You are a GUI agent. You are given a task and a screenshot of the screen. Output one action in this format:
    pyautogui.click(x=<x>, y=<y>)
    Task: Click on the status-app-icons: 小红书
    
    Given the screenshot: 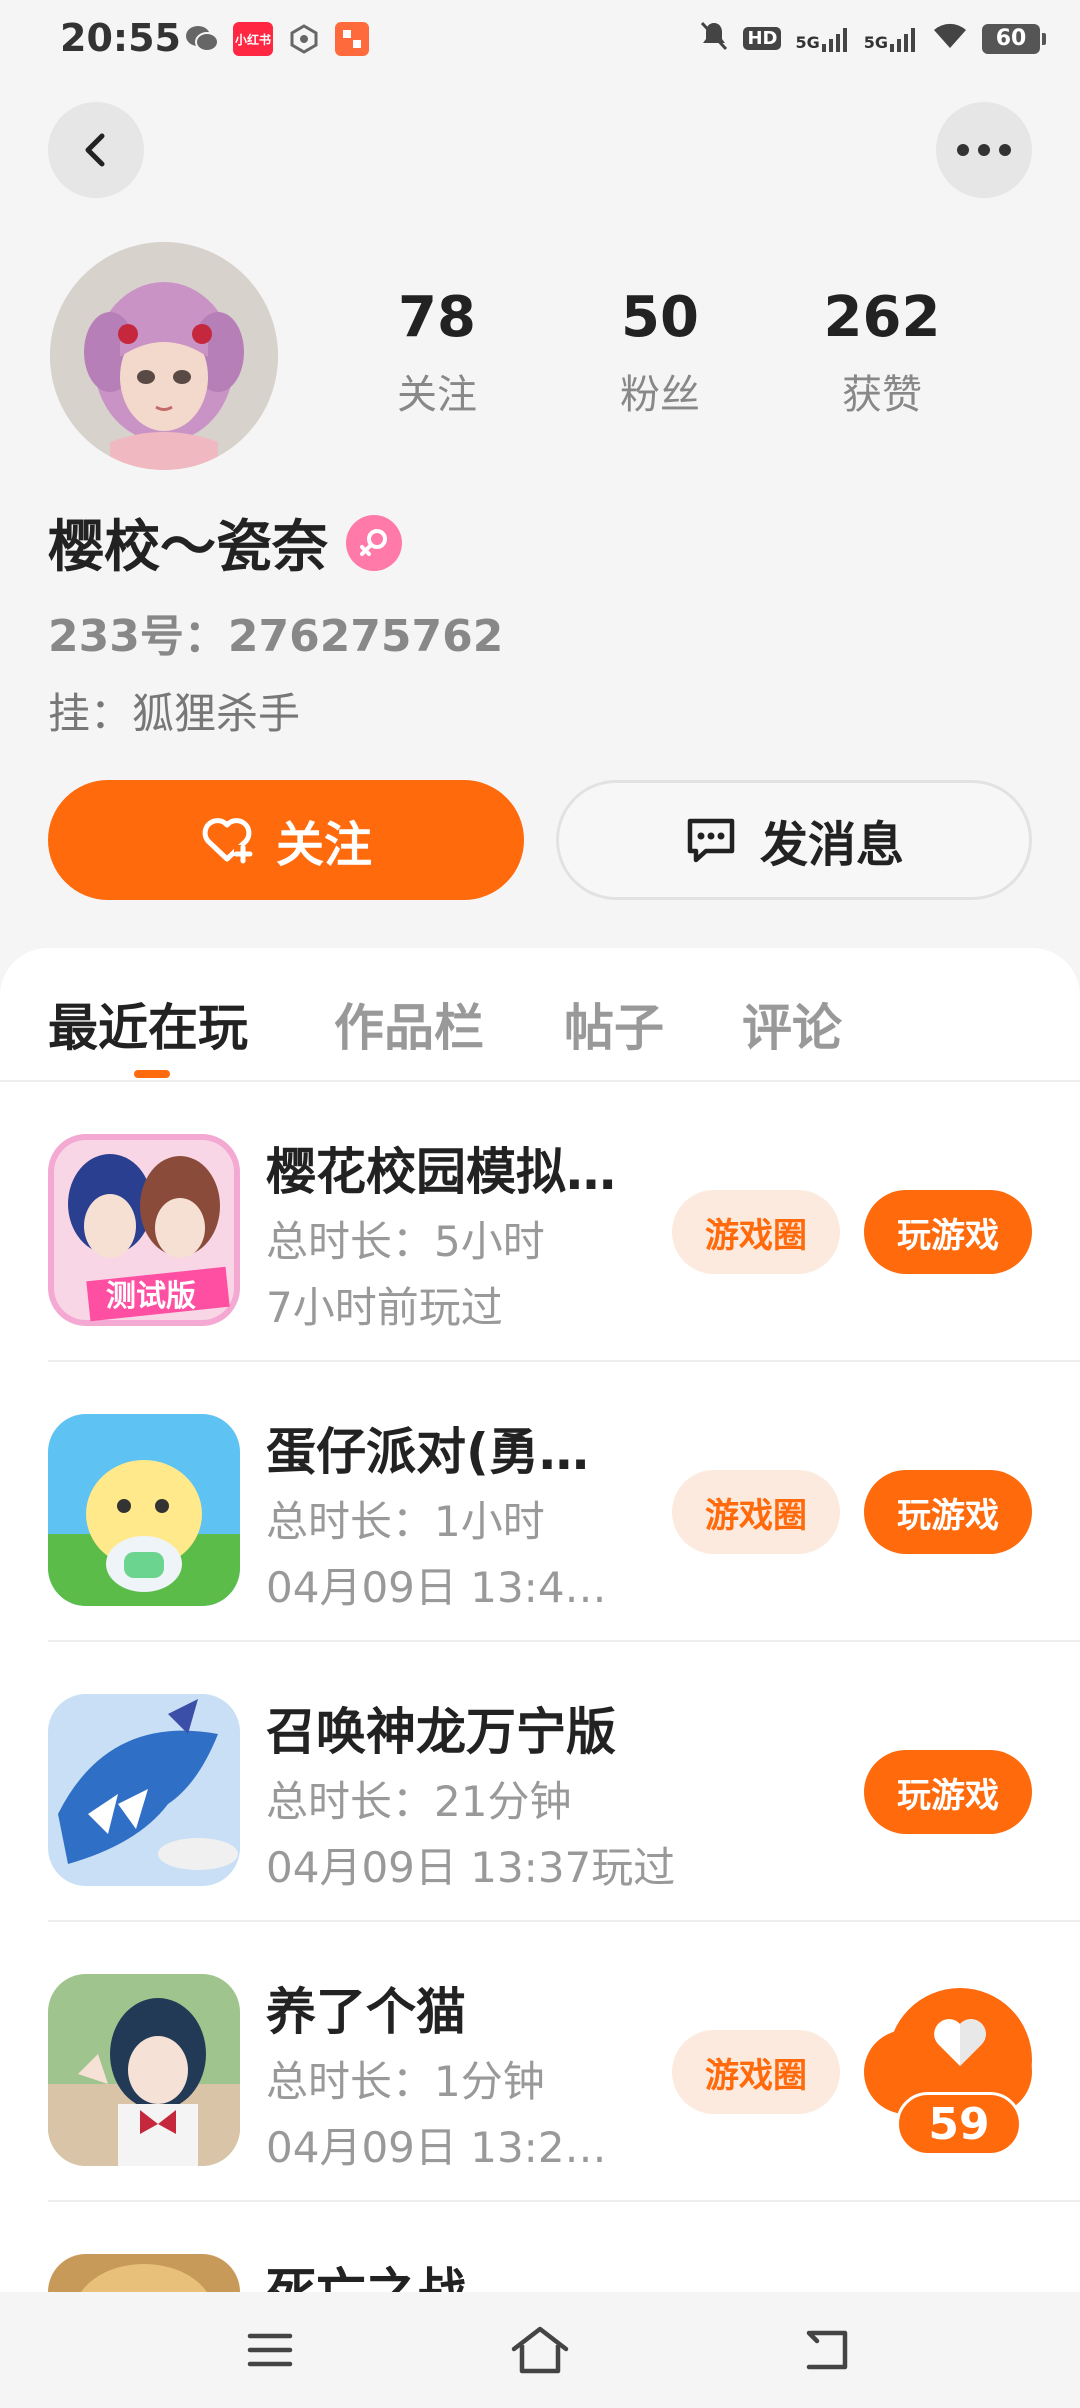 What is the action you would take?
    pyautogui.click(x=277, y=39)
    